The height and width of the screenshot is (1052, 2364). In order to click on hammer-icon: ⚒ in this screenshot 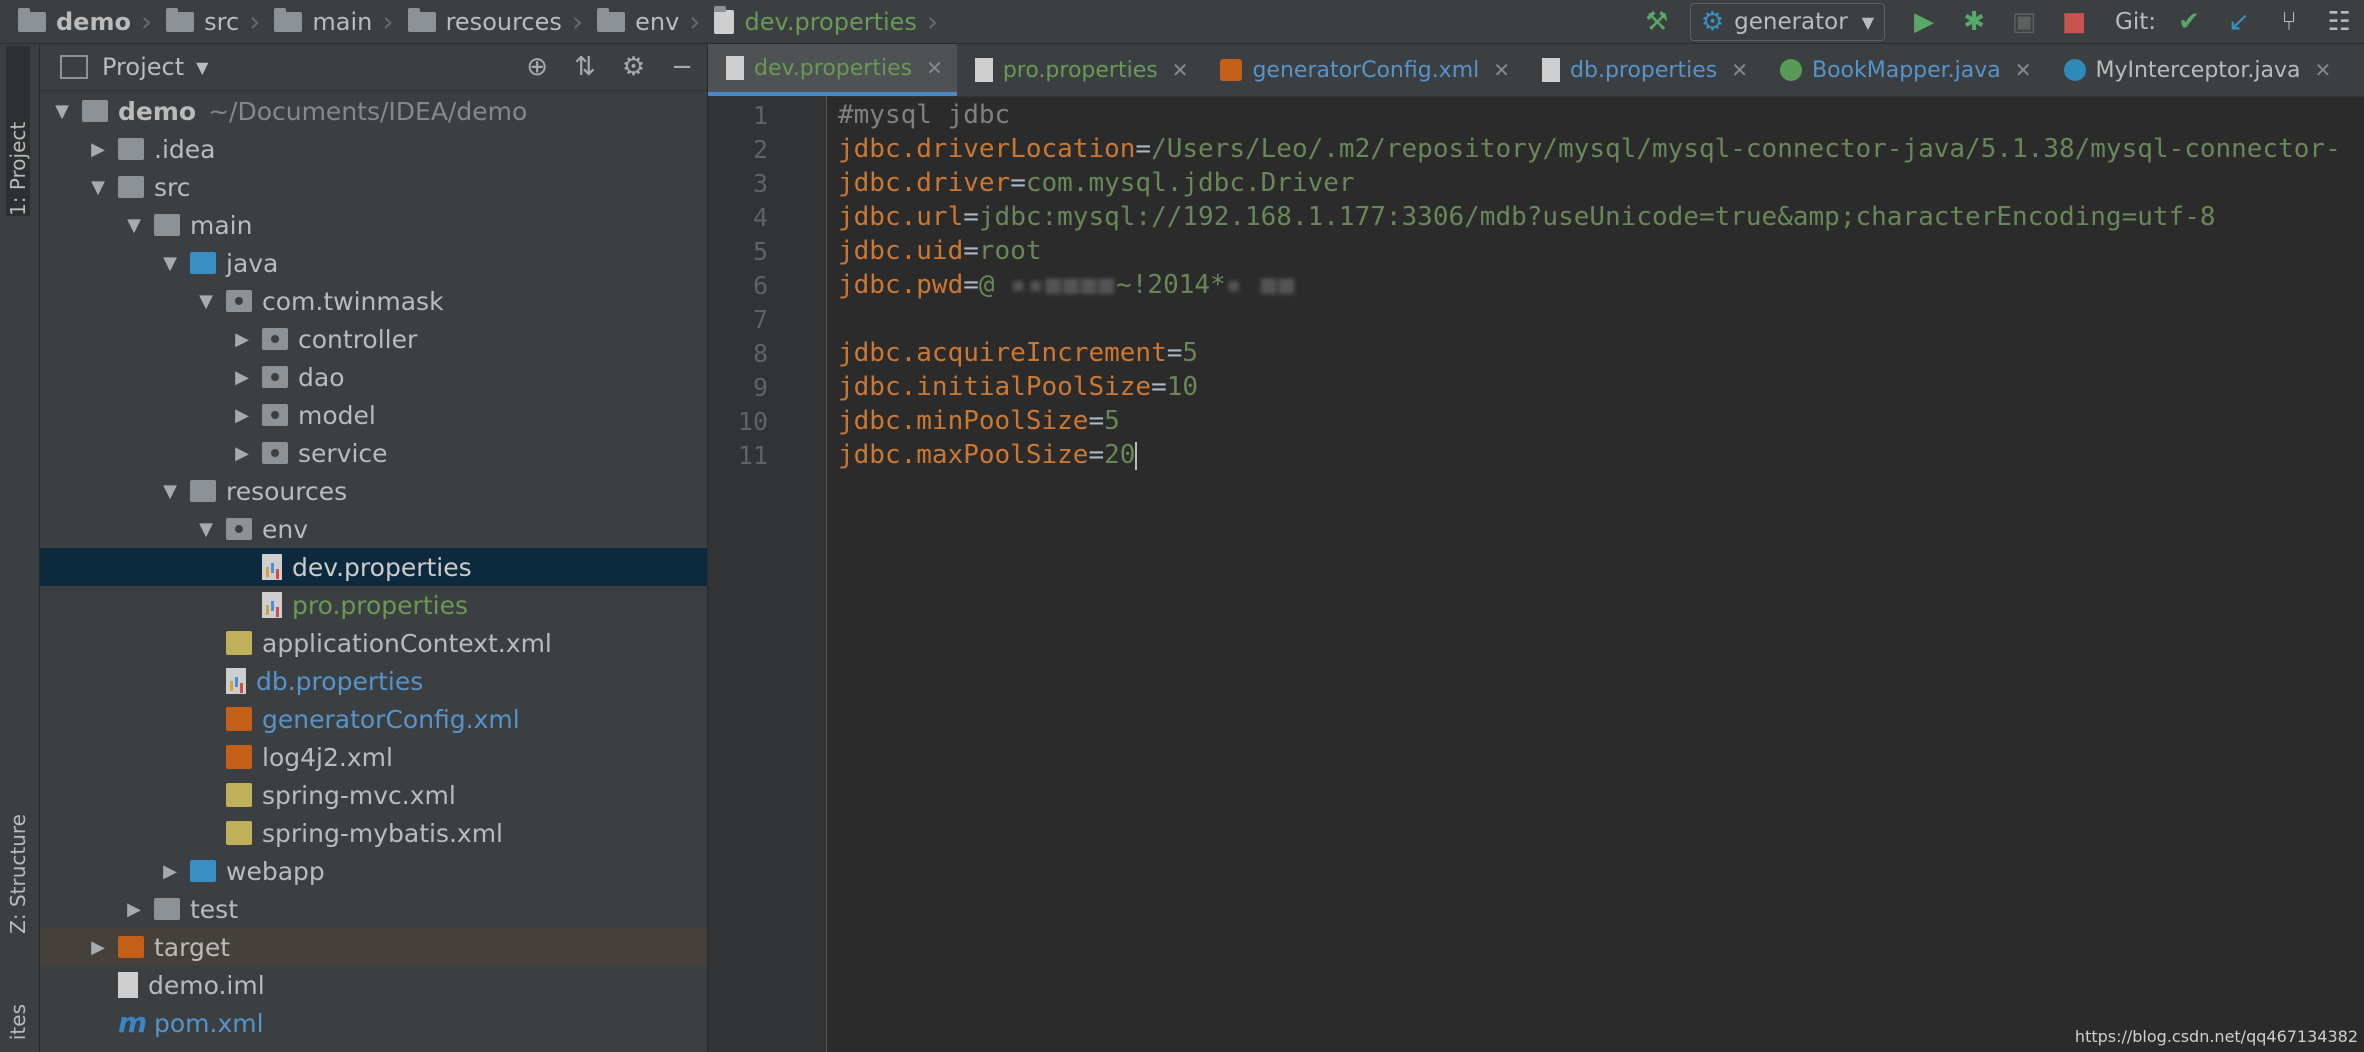, I will do `click(1657, 22)`.